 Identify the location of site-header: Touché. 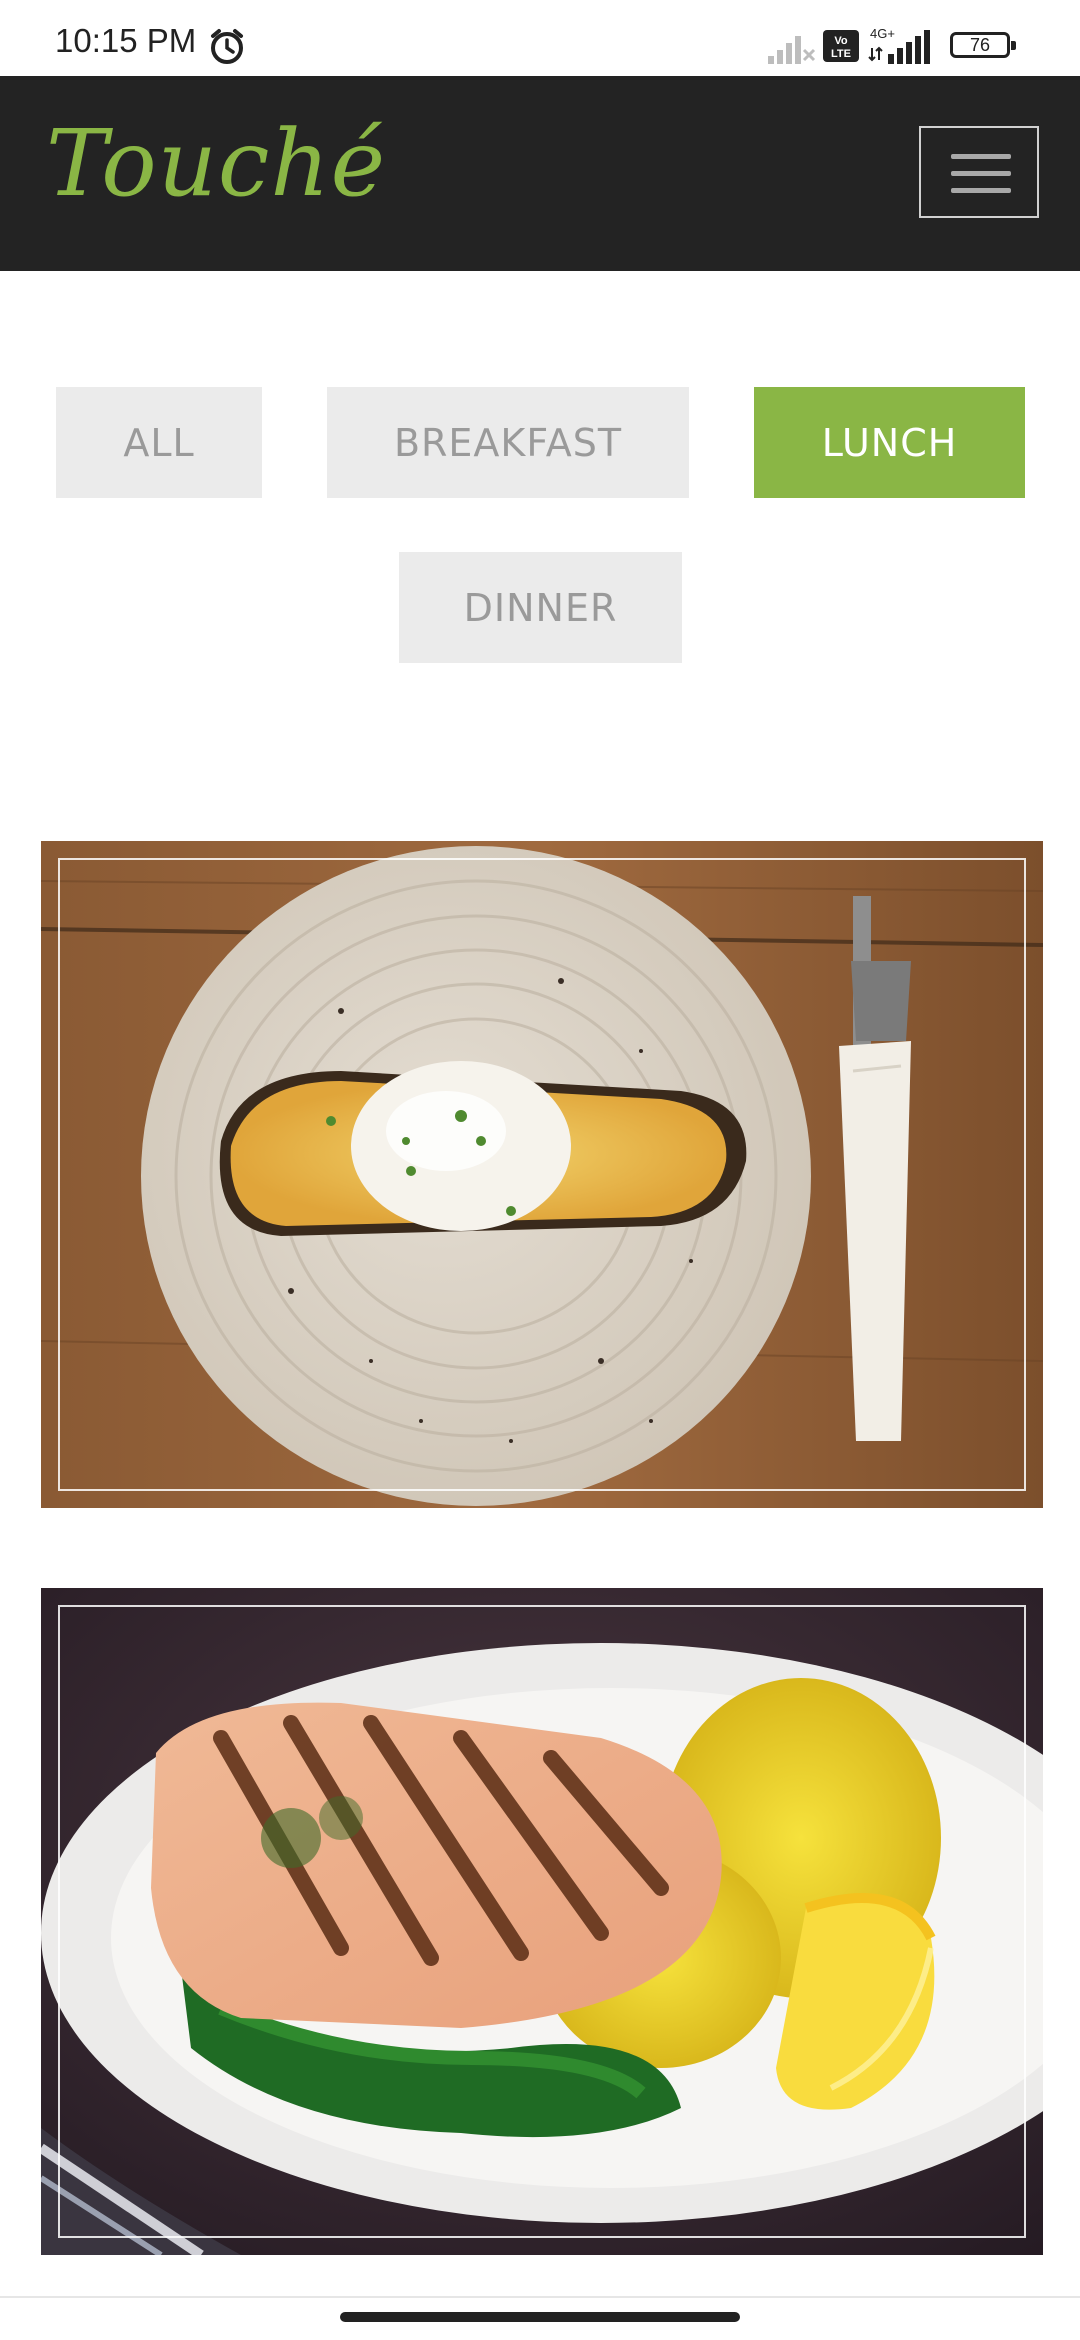
(540, 173).